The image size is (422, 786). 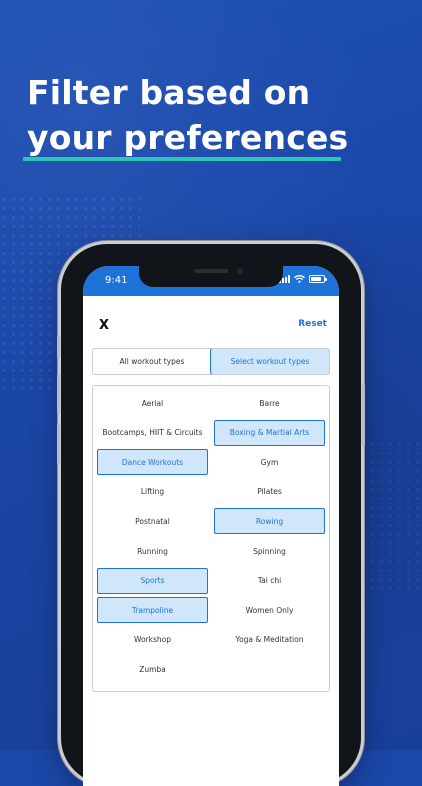 I want to click on status-time: 9:41, so click(x=116, y=280).